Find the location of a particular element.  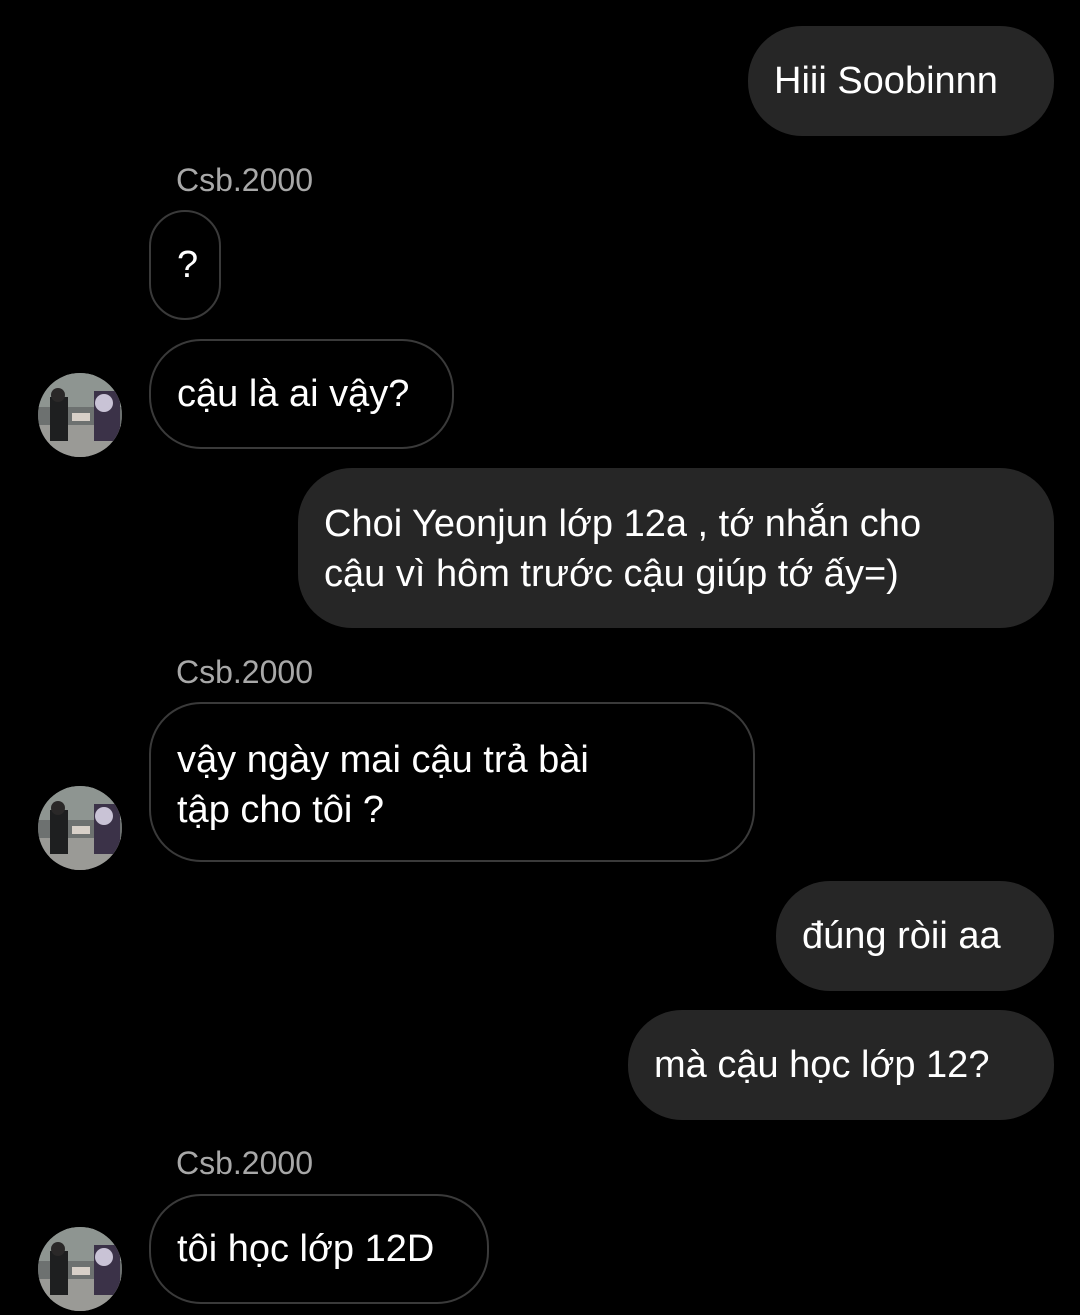

message-text-line: vậy ngày mai cậu trả bài is located at coordinates (383, 760).